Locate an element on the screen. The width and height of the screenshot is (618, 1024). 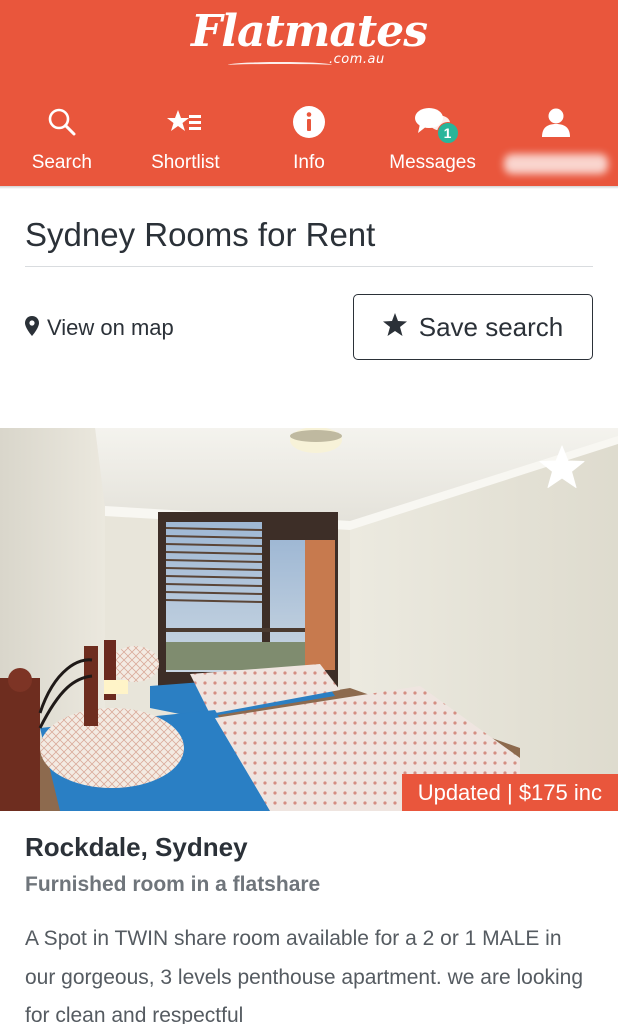
main-nav: Search Shortlist Info 1 Messages is located at coordinates (309, 141).